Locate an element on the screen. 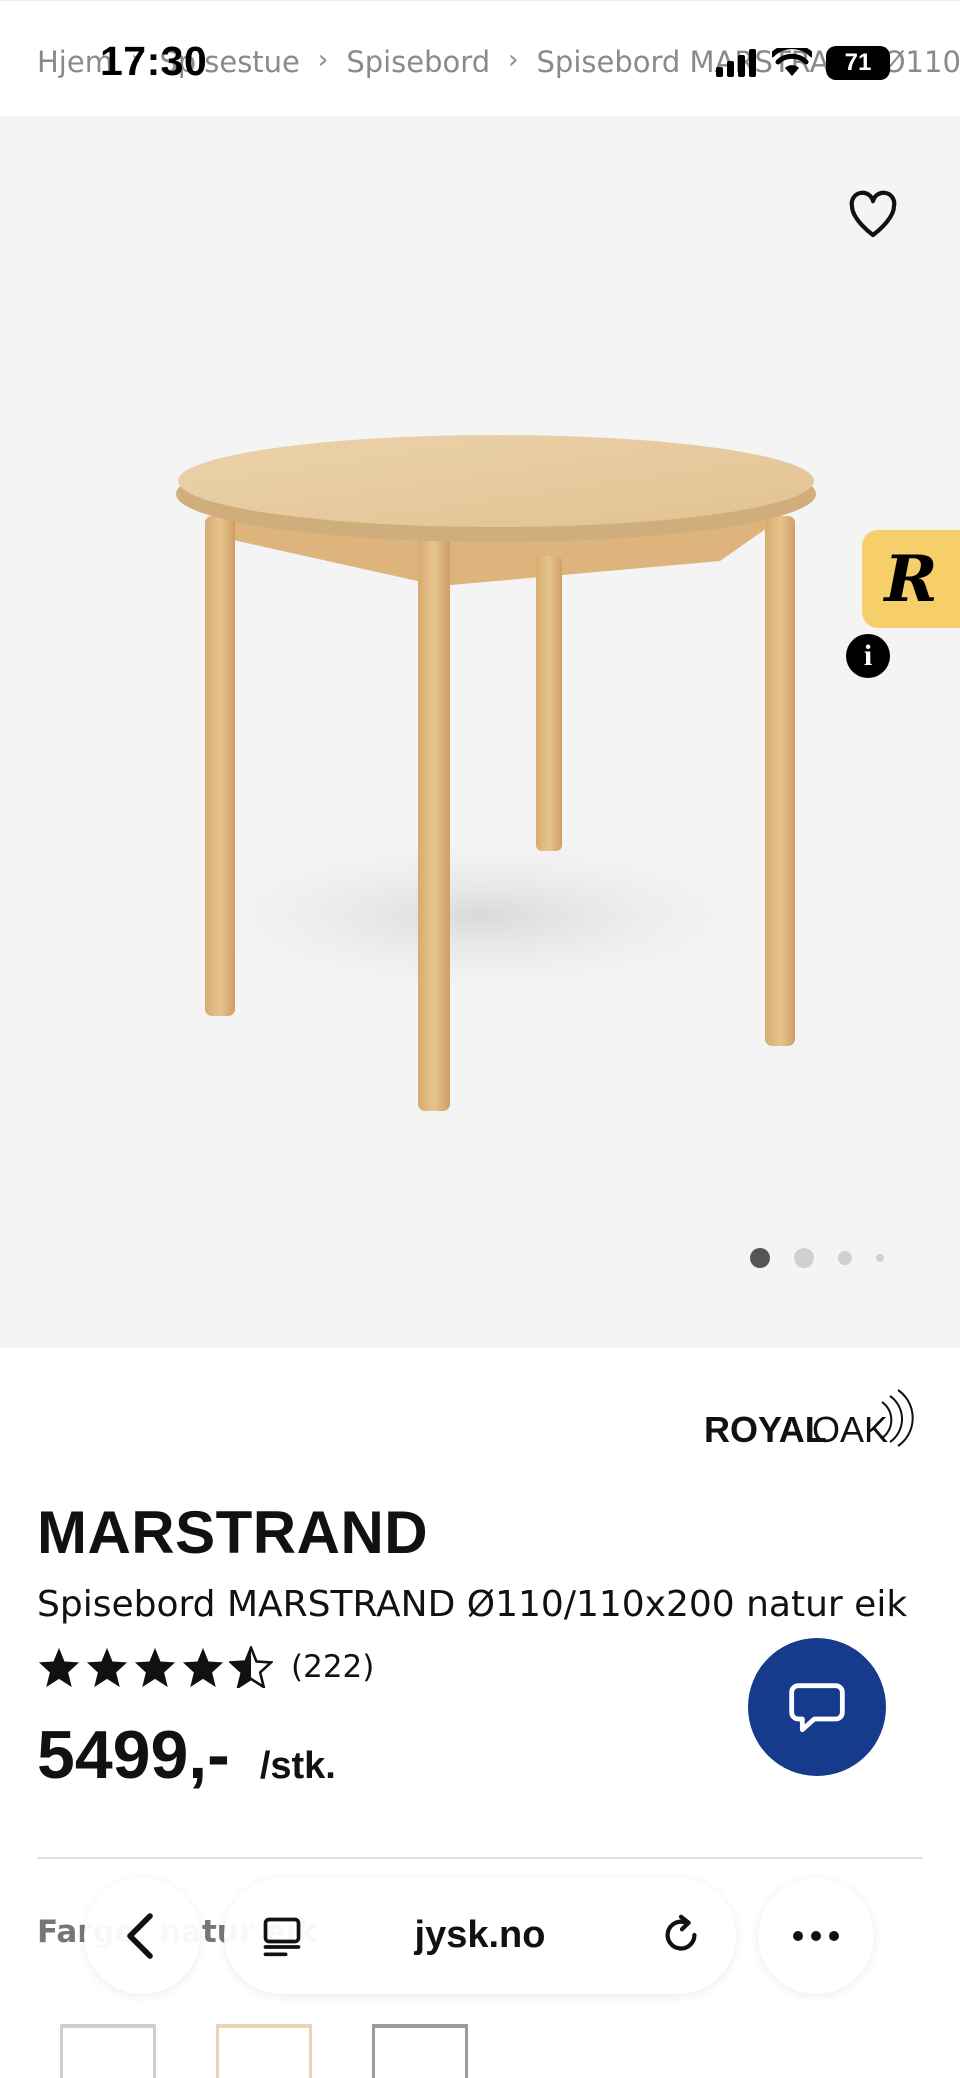  browser-back-button is located at coordinates (142, 1936).